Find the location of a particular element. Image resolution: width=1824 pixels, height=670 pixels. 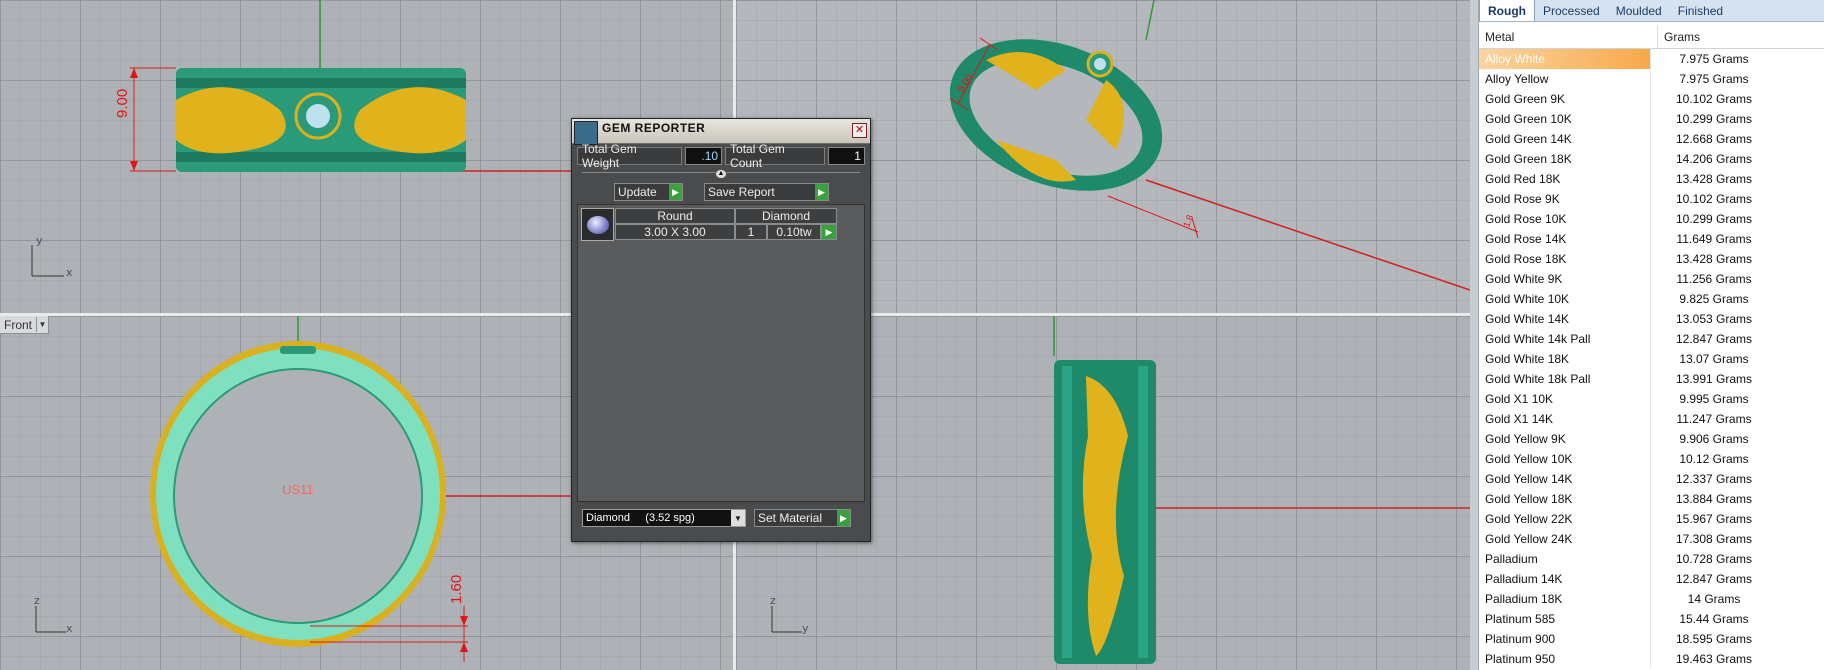

center-gem is located at coordinates (318, 116).